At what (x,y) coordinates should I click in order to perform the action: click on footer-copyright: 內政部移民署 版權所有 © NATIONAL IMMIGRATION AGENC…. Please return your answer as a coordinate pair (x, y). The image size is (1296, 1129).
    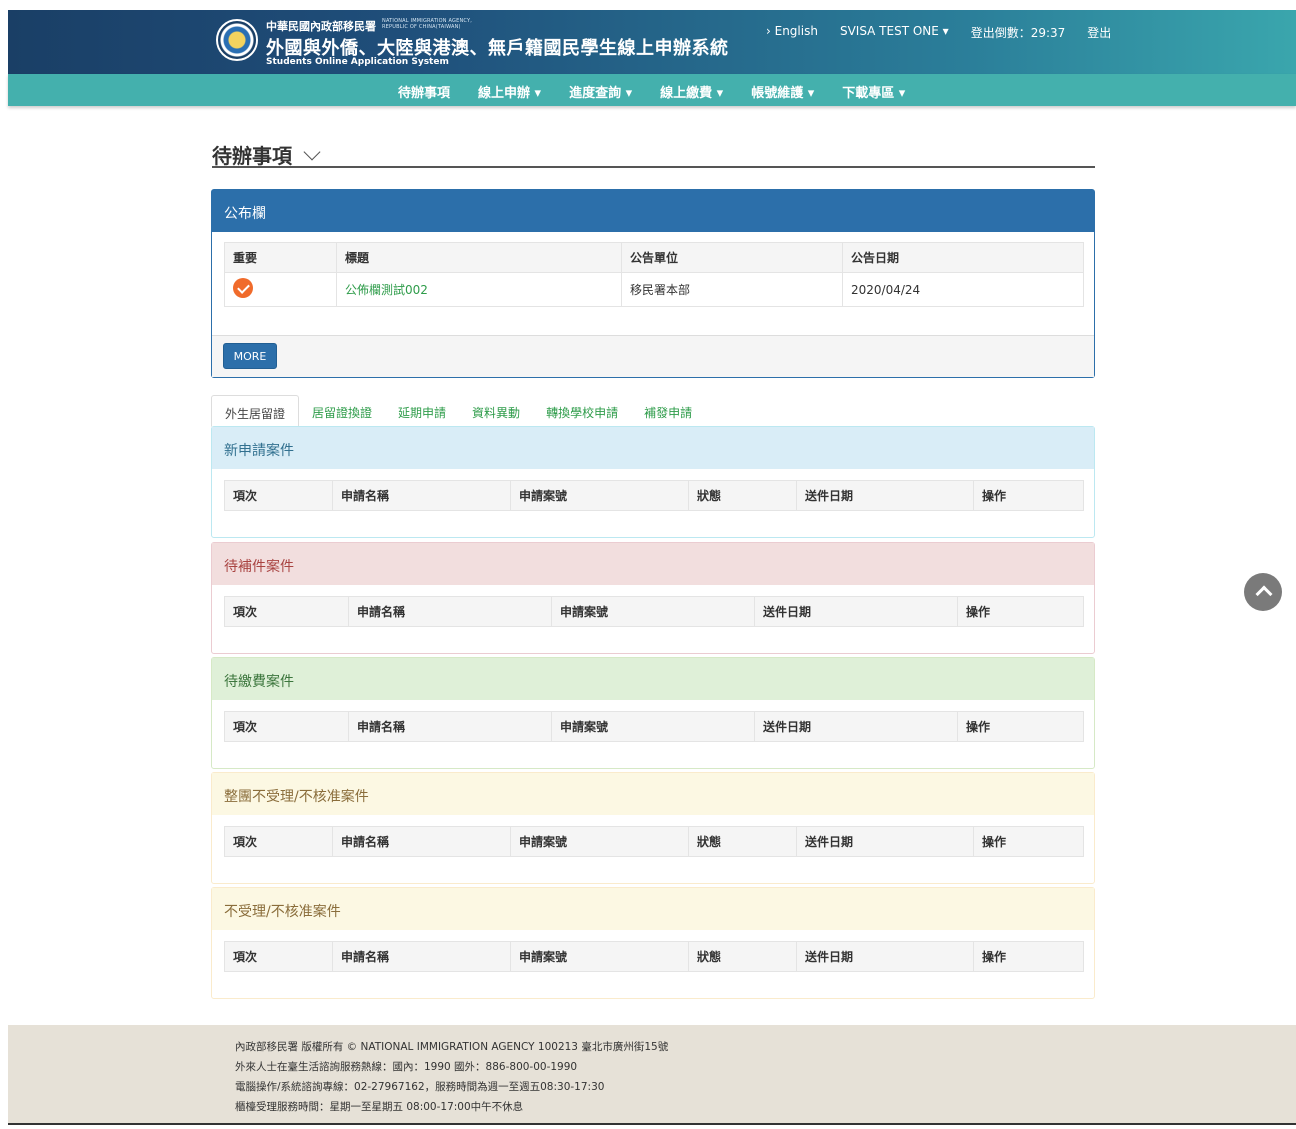
    Looking at the image, I should click on (452, 1047).